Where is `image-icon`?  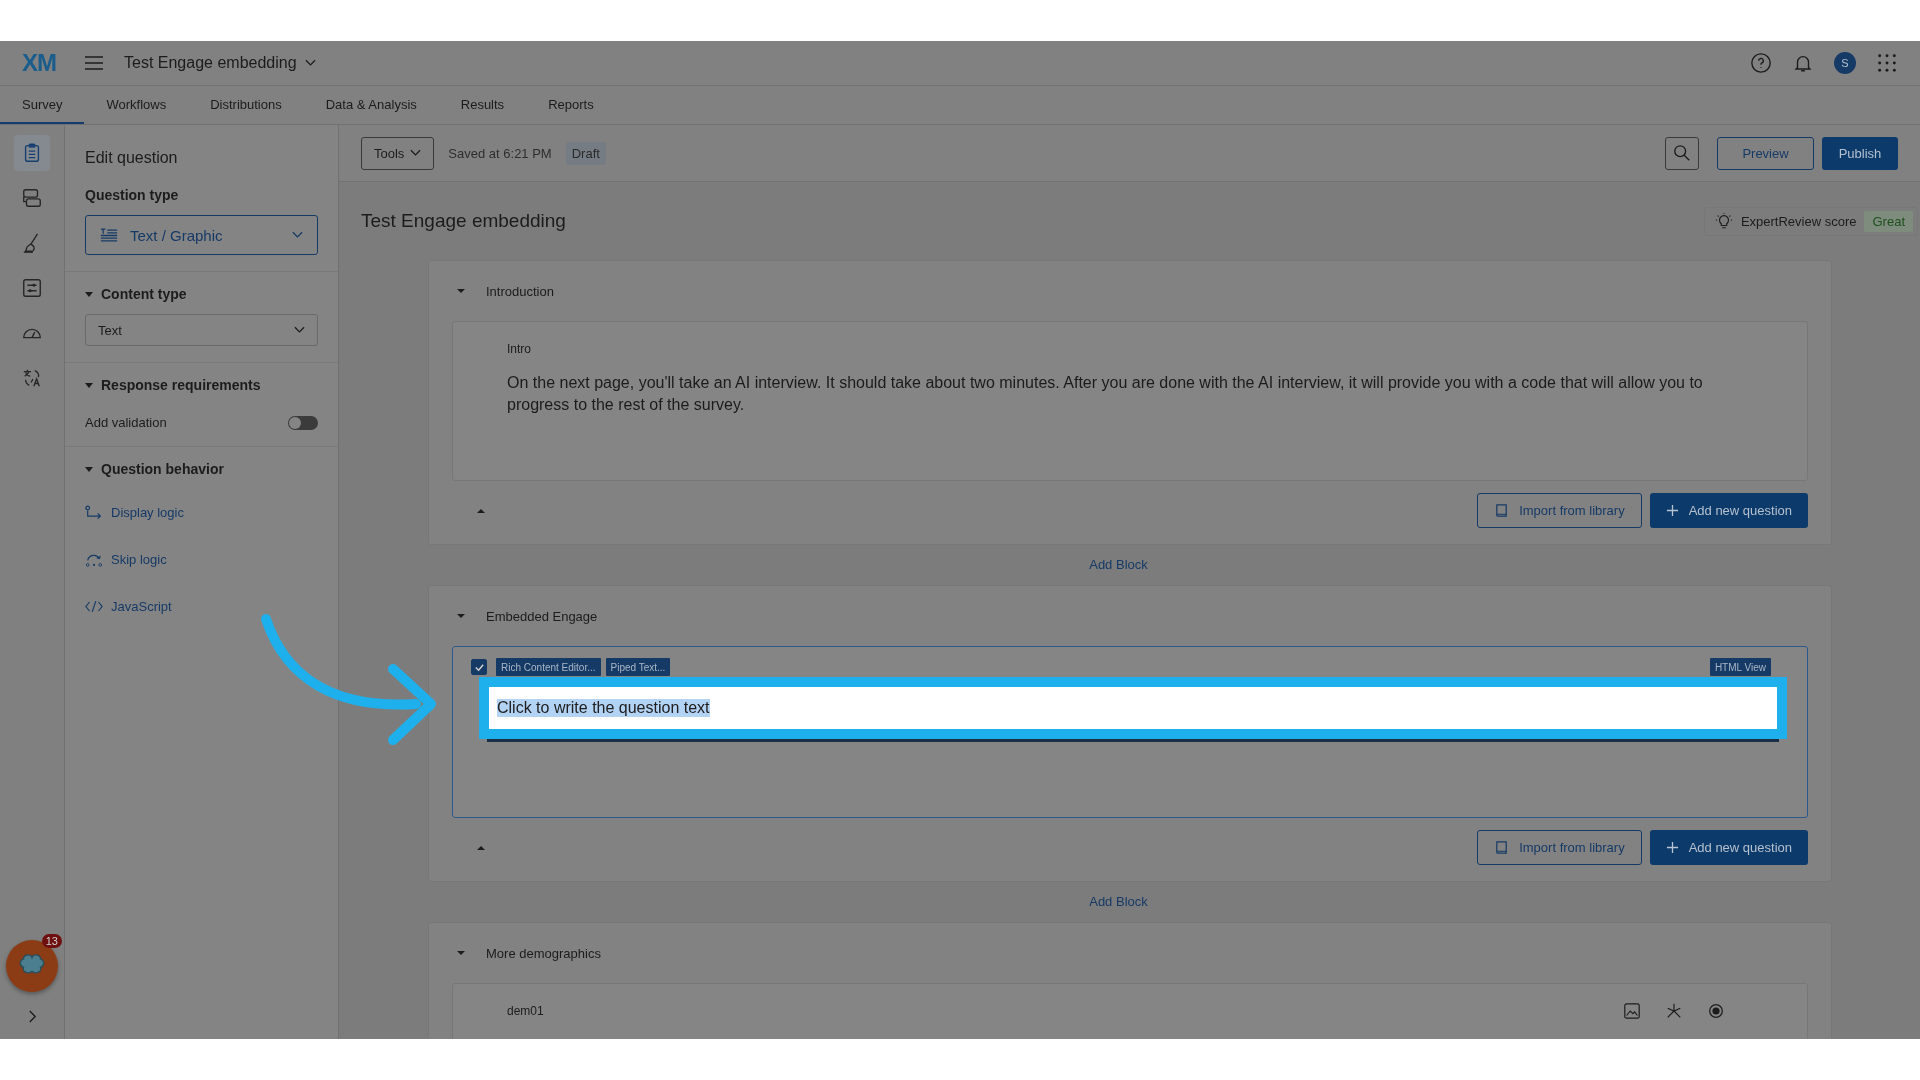
image-icon is located at coordinates (1632, 1011).